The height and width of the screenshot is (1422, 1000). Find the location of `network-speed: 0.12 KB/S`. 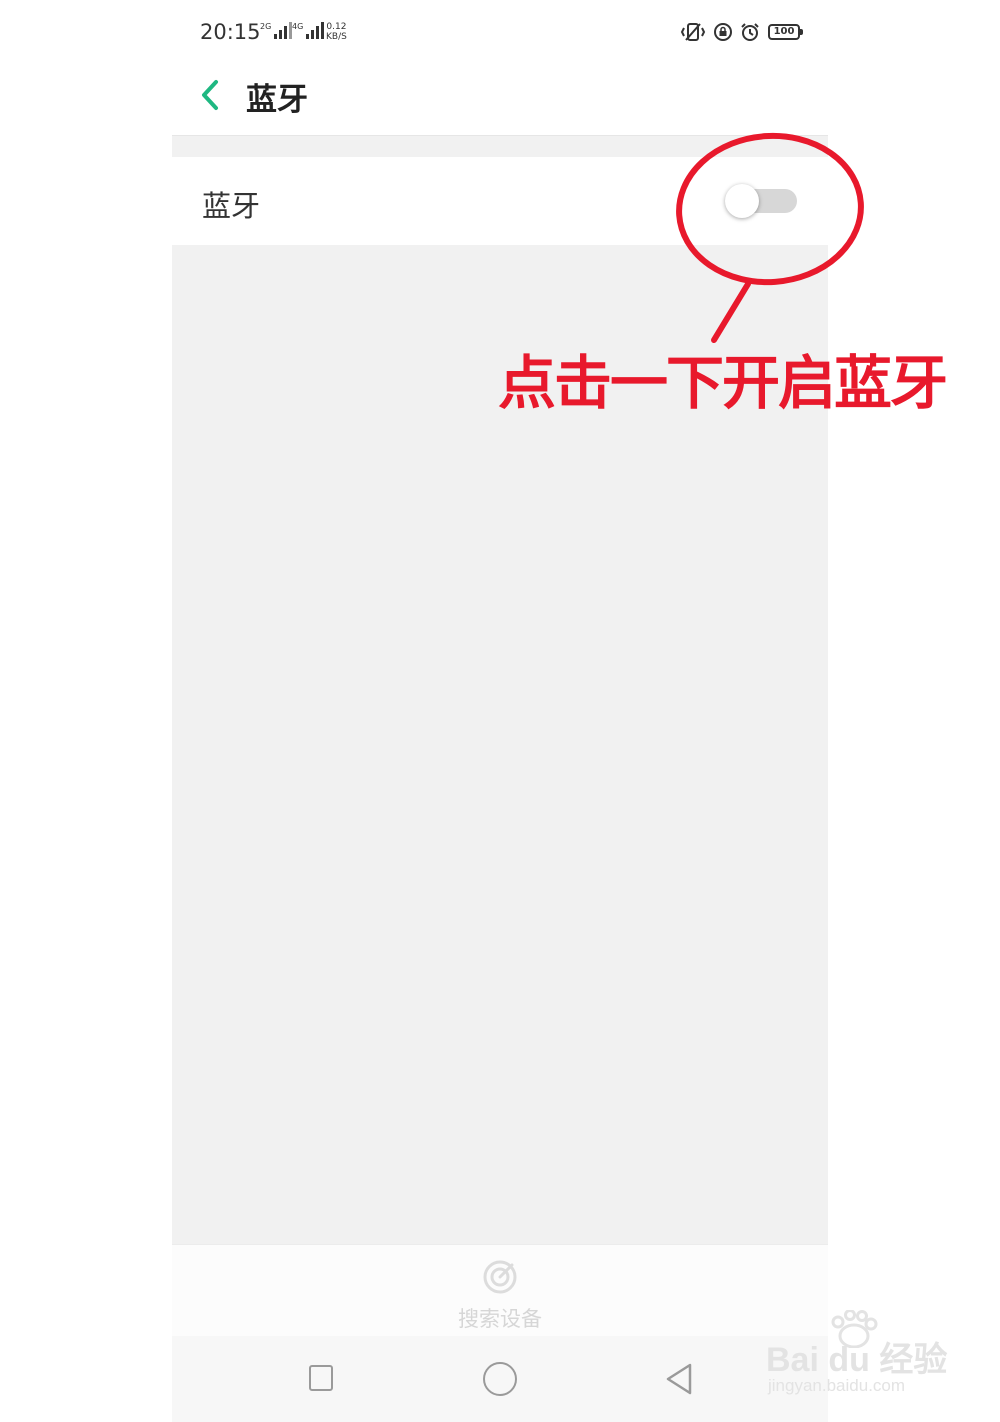

network-speed: 0.12 KB/S is located at coordinates (336, 32).